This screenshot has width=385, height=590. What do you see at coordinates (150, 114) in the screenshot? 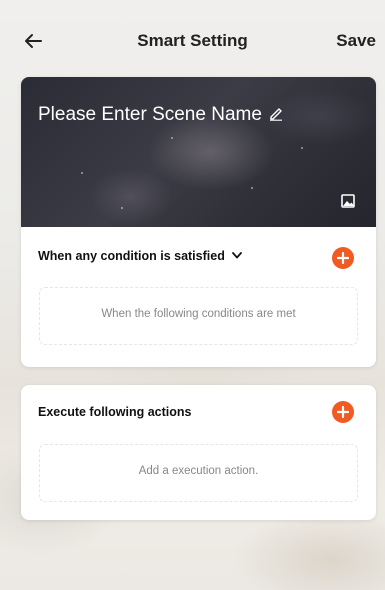
I see `scene-name-placeholder: Please Enter Scene Name` at bounding box center [150, 114].